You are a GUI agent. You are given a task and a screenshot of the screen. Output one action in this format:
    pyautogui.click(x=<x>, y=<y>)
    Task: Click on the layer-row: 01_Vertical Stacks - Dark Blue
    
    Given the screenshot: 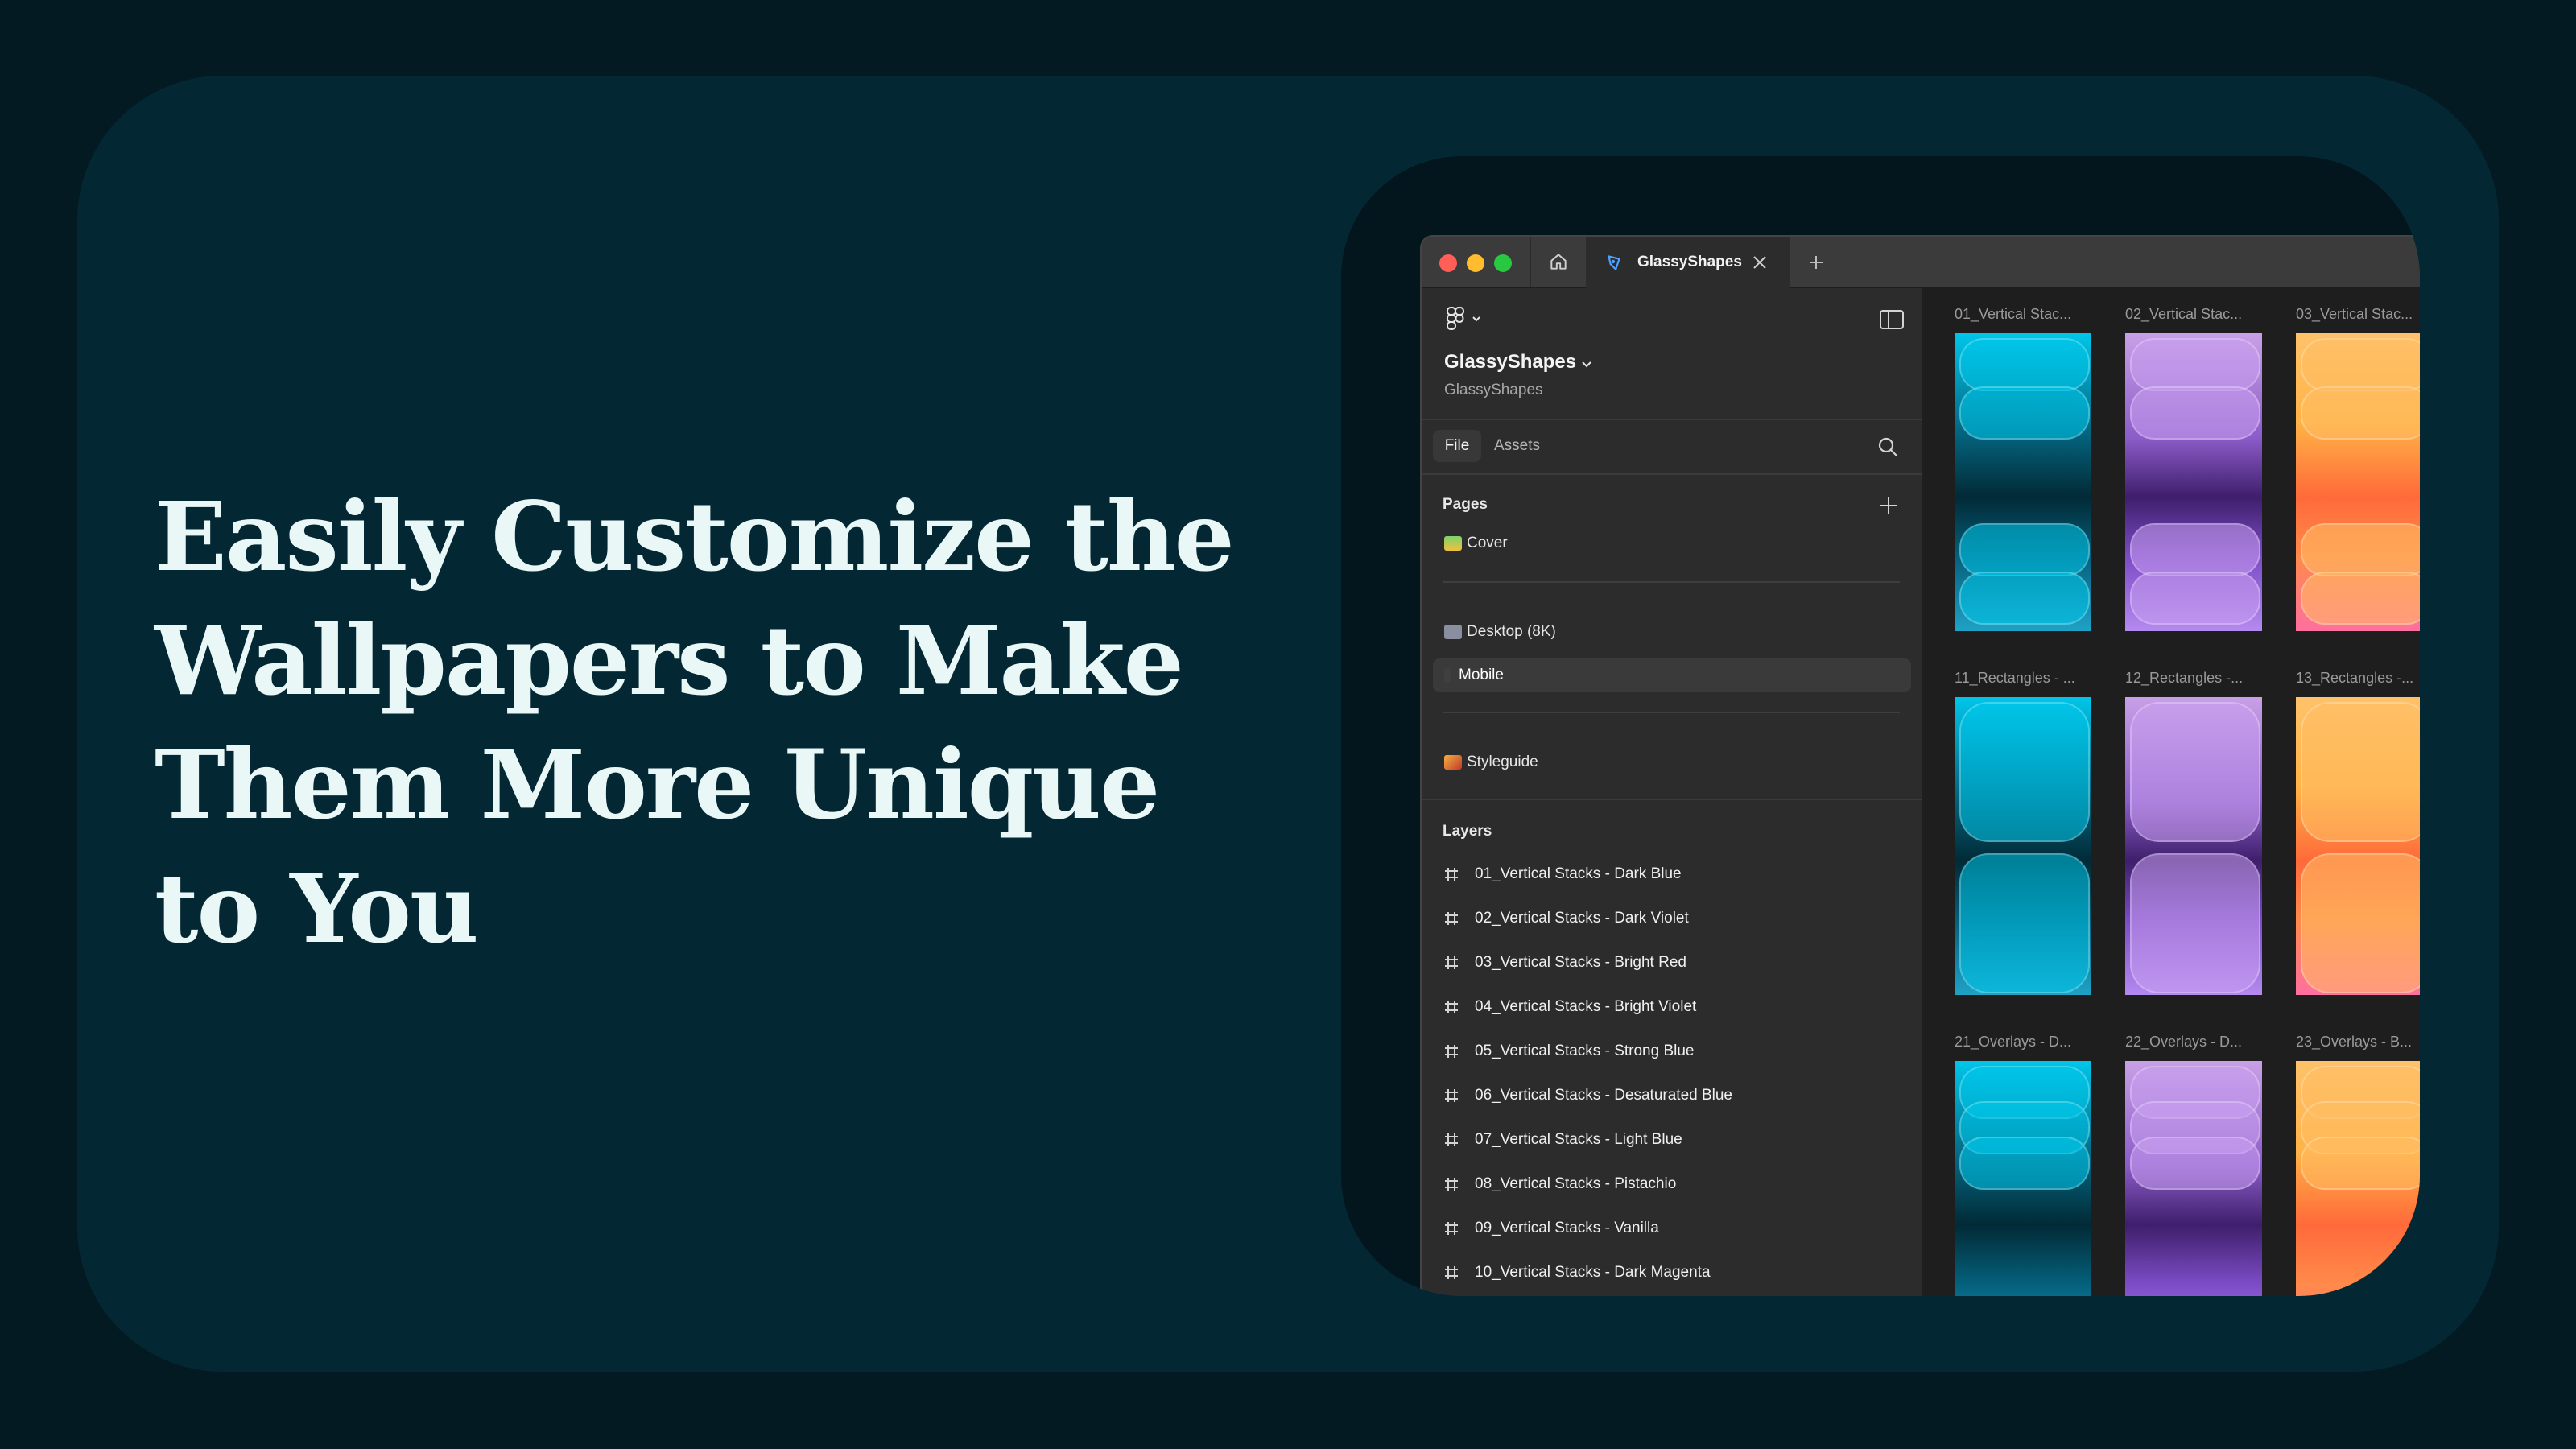 What is the action you would take?
    pyautogui.click(x=1562, y=874)
    